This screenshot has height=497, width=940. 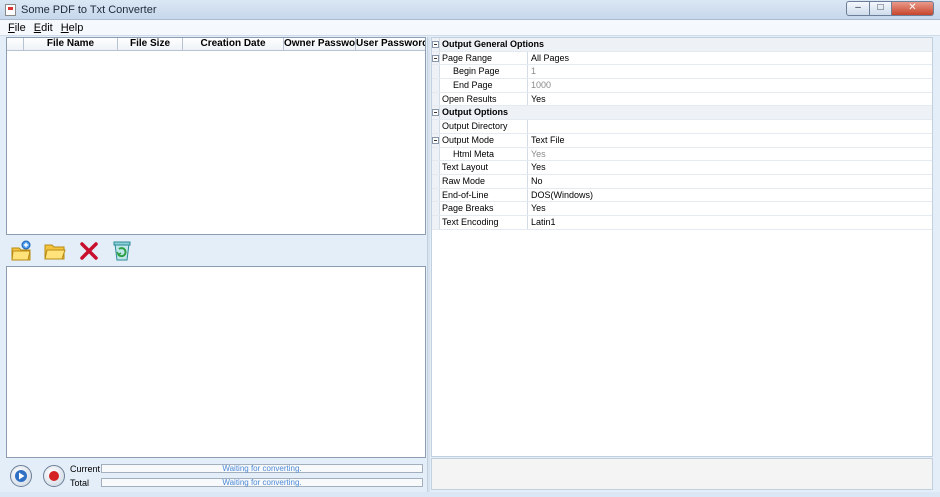 I want to click on property-label: Page Range, so click(x=484, y=58).